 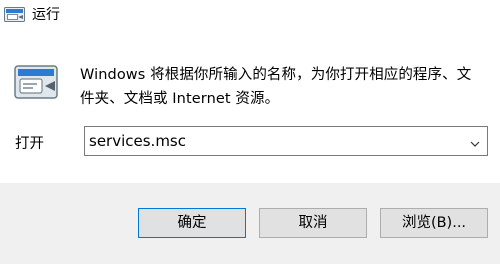 I want to click on cancel-button: 取消, so click(x=313, y=223).